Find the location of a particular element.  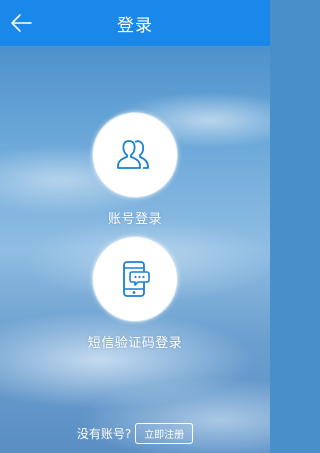

account-login-label: 账号登录 is located at coordinates (134, 219).